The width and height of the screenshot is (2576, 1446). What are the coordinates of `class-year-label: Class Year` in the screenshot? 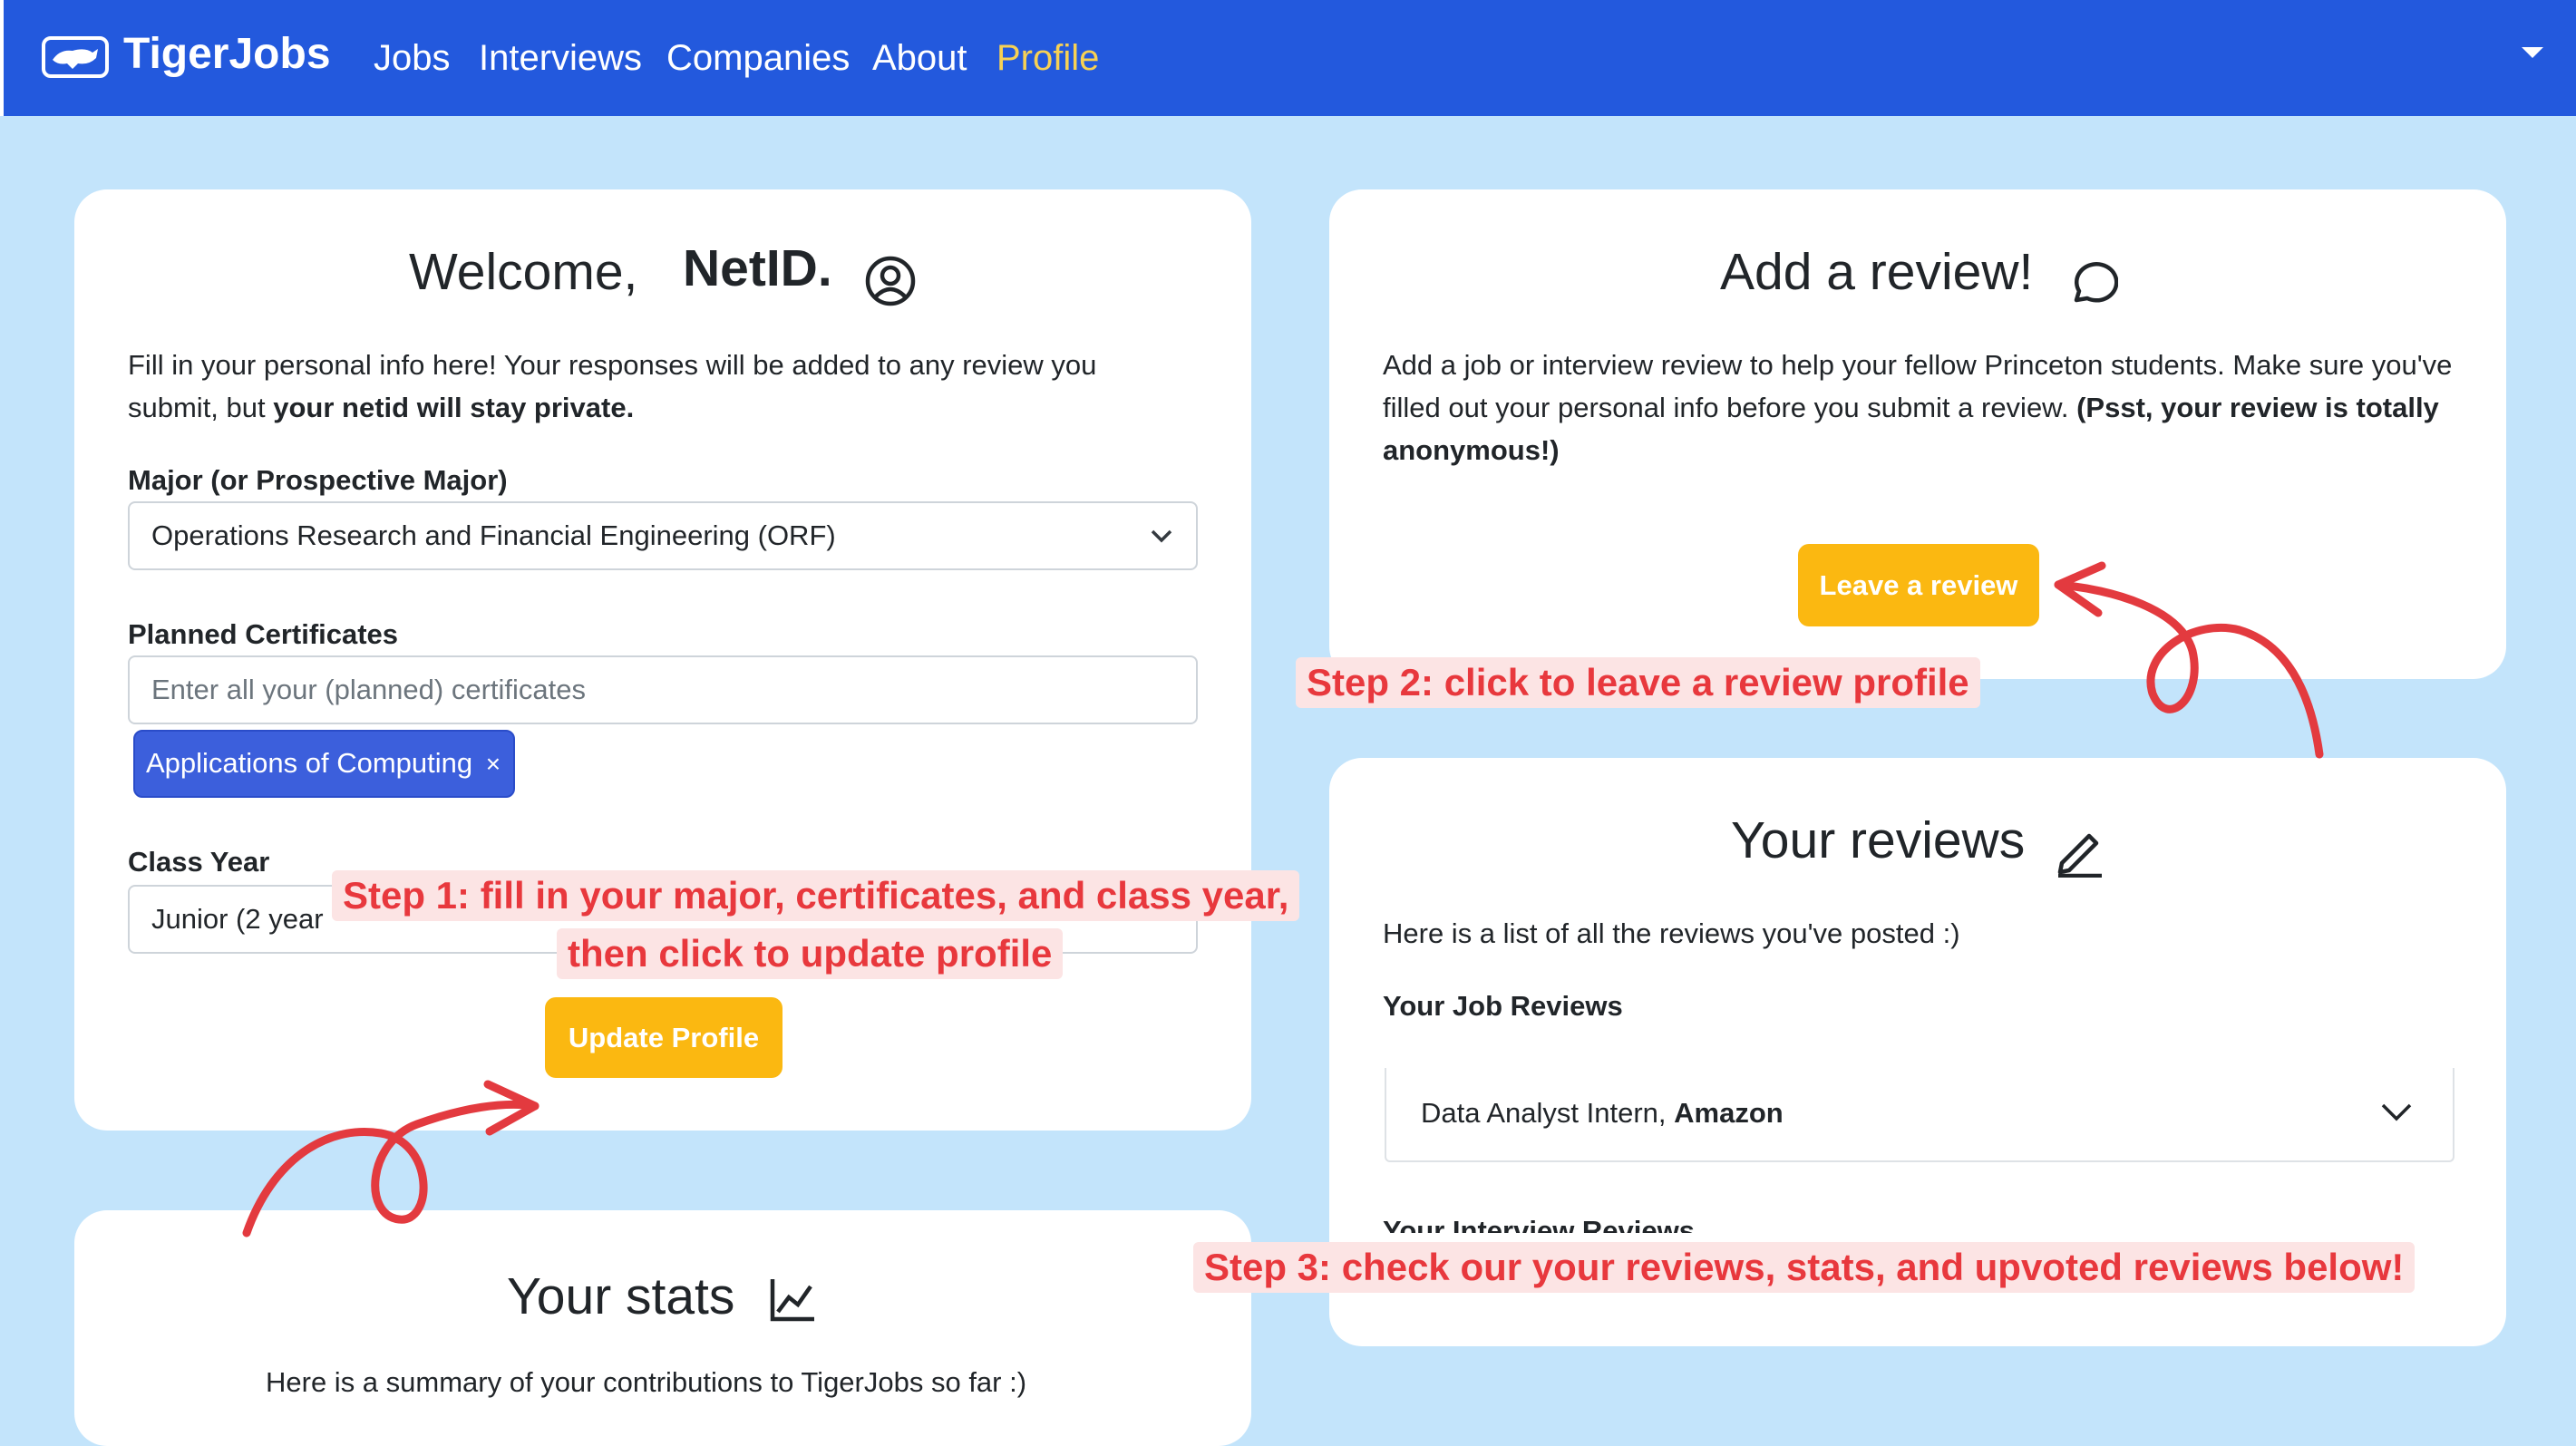 It's located at (199, 862).